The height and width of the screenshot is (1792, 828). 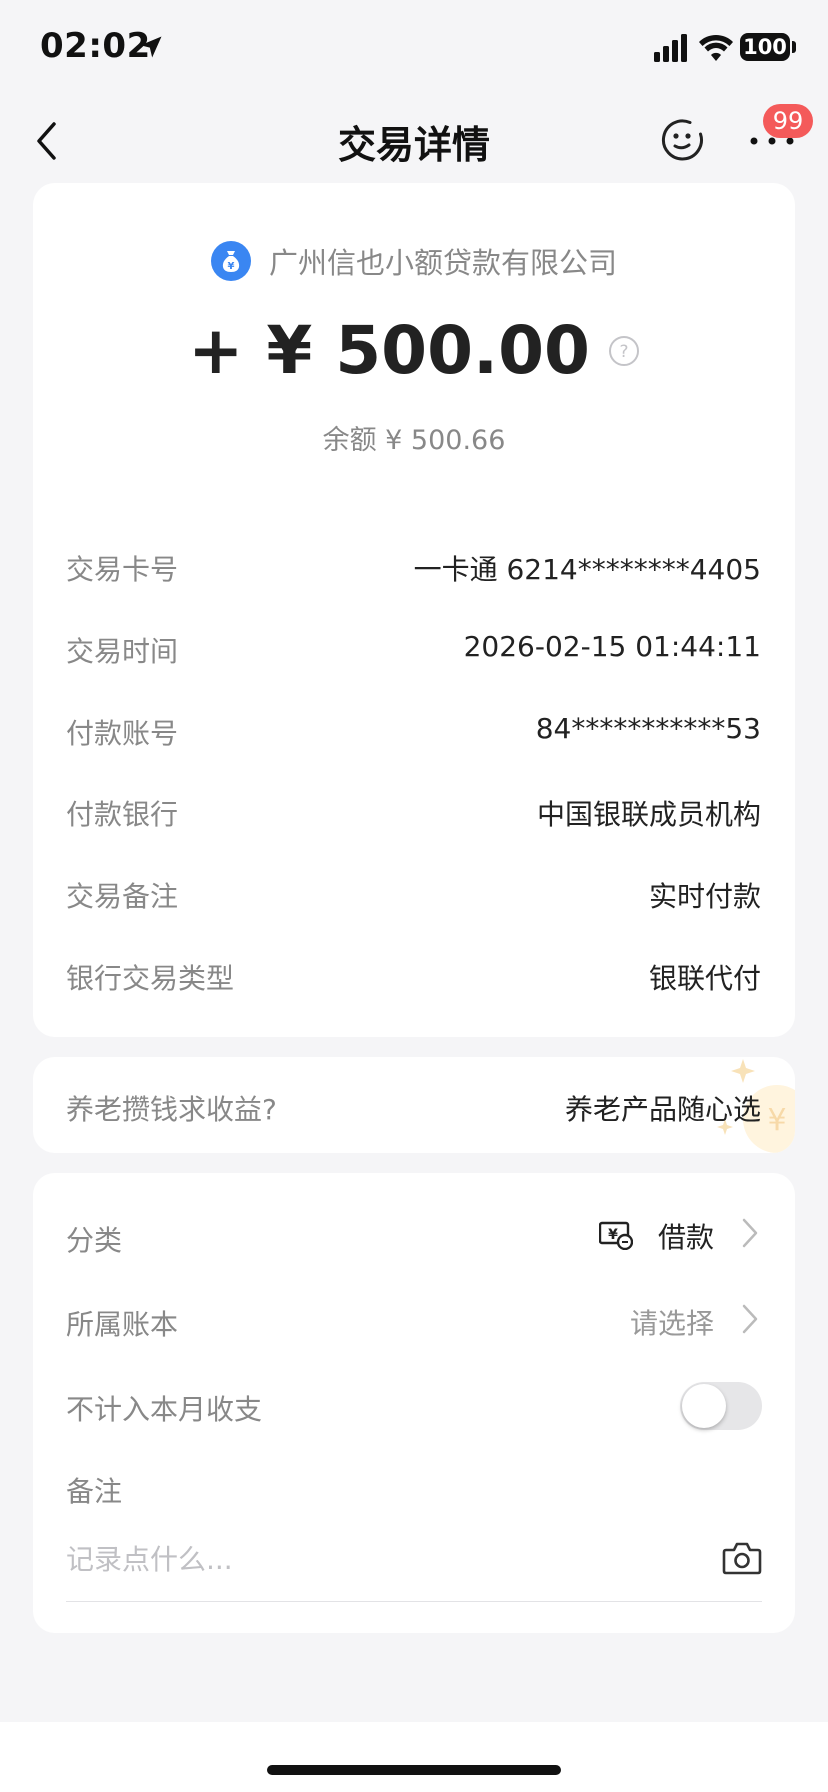 What do you see at coordinates (122, 651) in the screenshot?
I see `detail-label-time: 交易时间` at bounding box center [122, 651].